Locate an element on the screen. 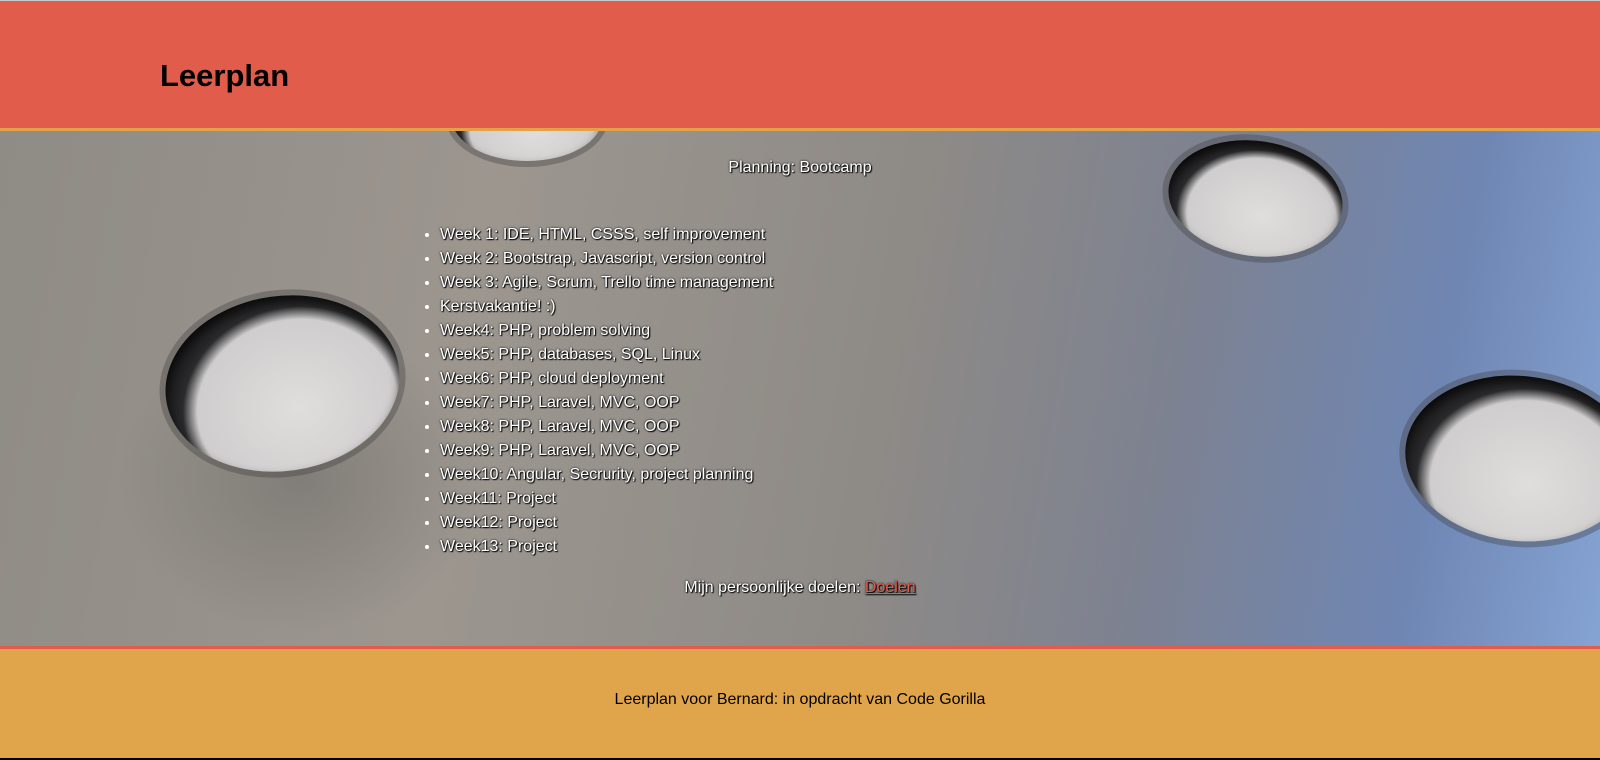 Image resolution: width=1600 pixels, height=760 pixels. planning-heading: Planning: Bootcamp is located at coordinates (800, 167).